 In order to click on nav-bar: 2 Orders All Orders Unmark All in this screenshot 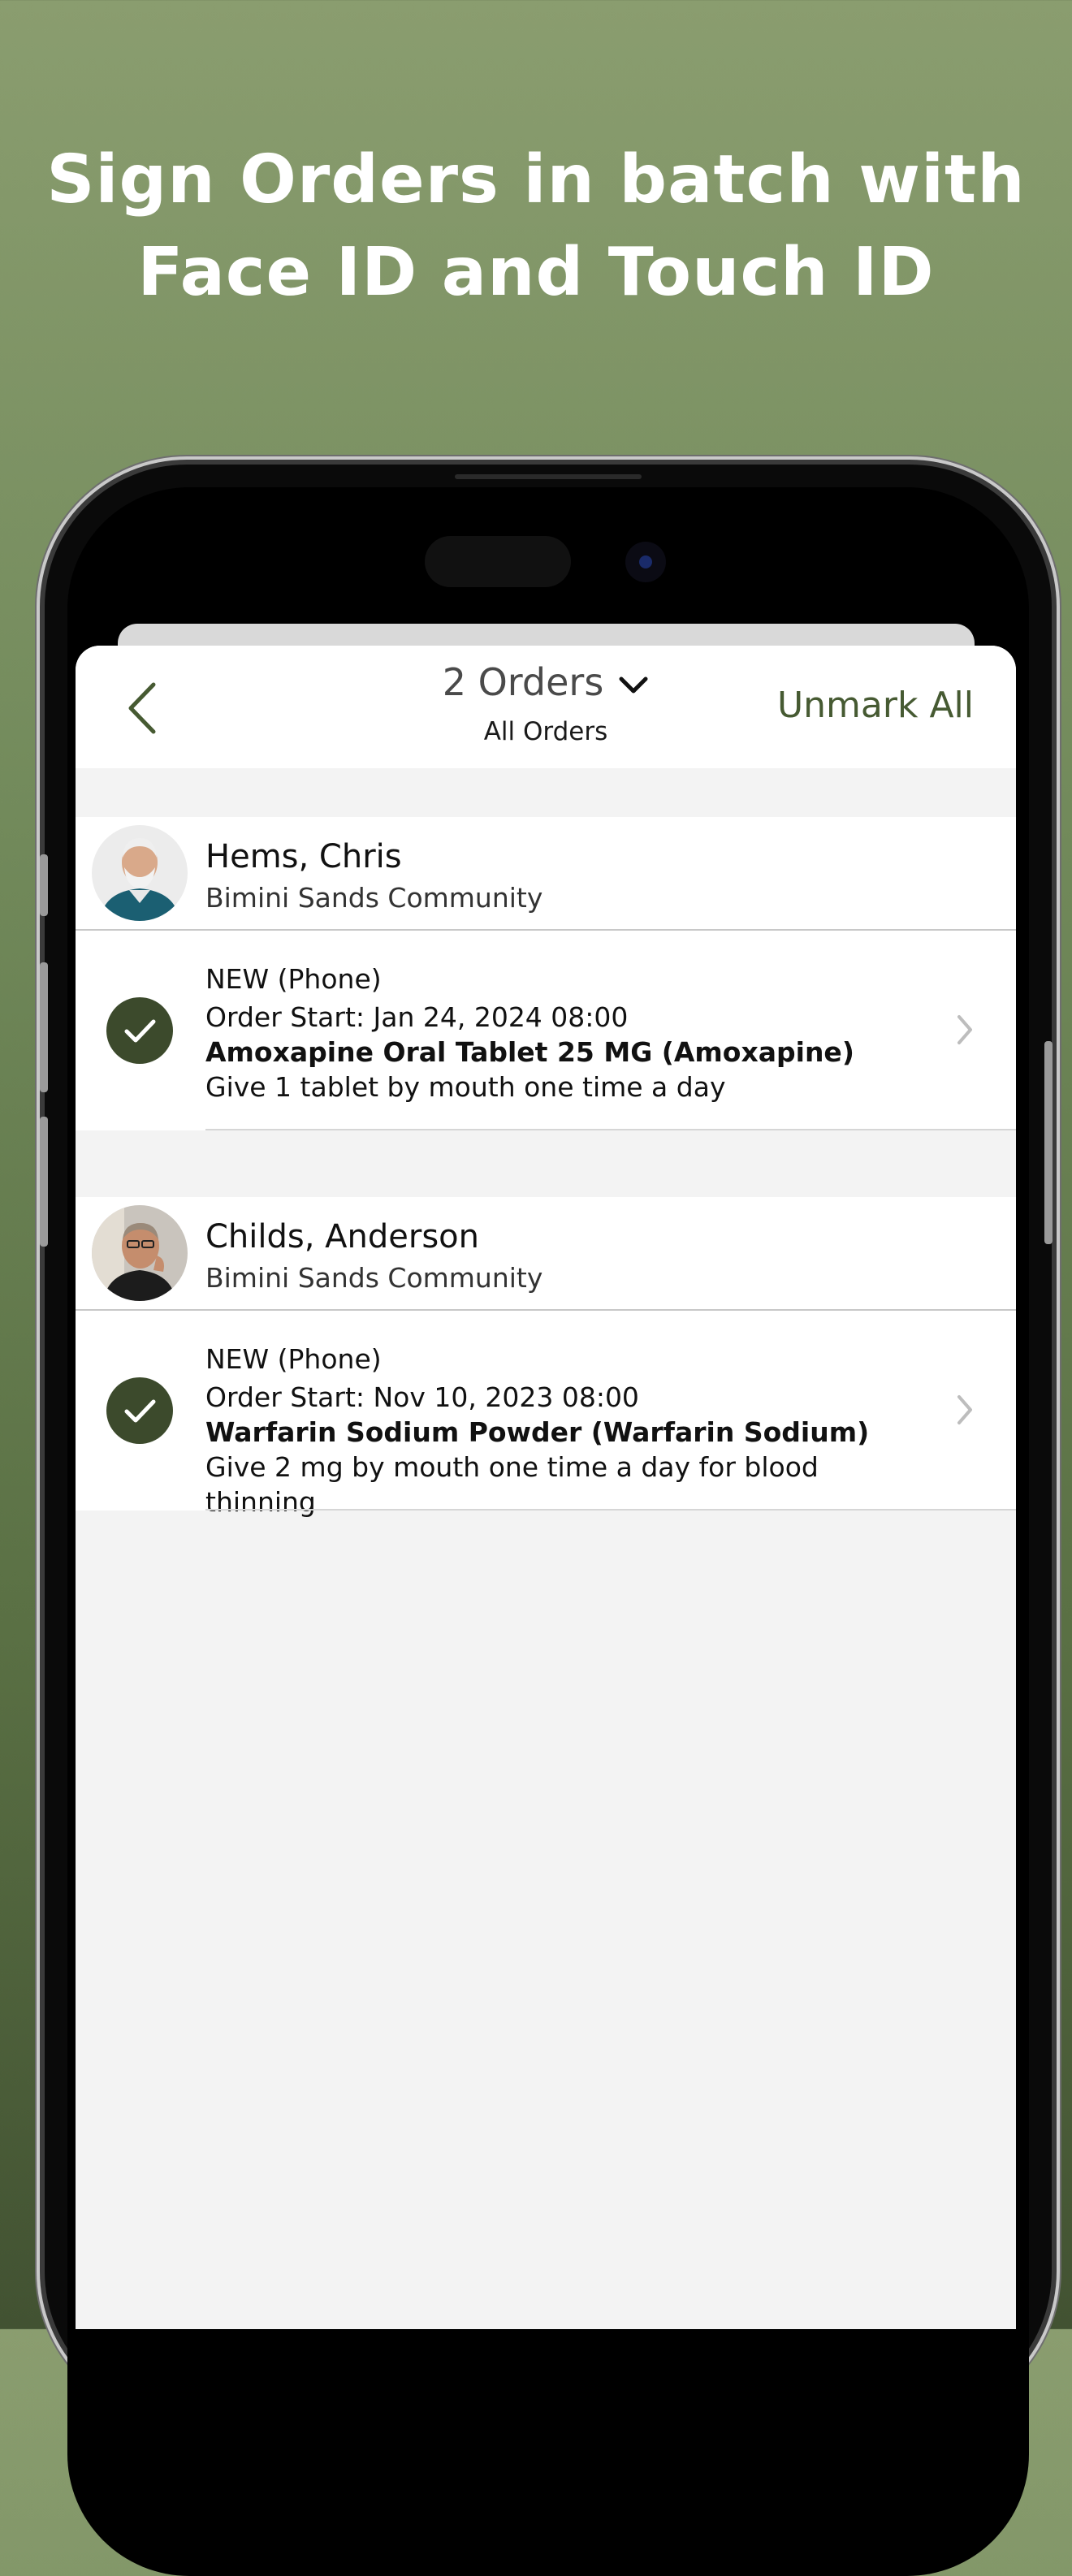, I will do `click(546, 707)`.